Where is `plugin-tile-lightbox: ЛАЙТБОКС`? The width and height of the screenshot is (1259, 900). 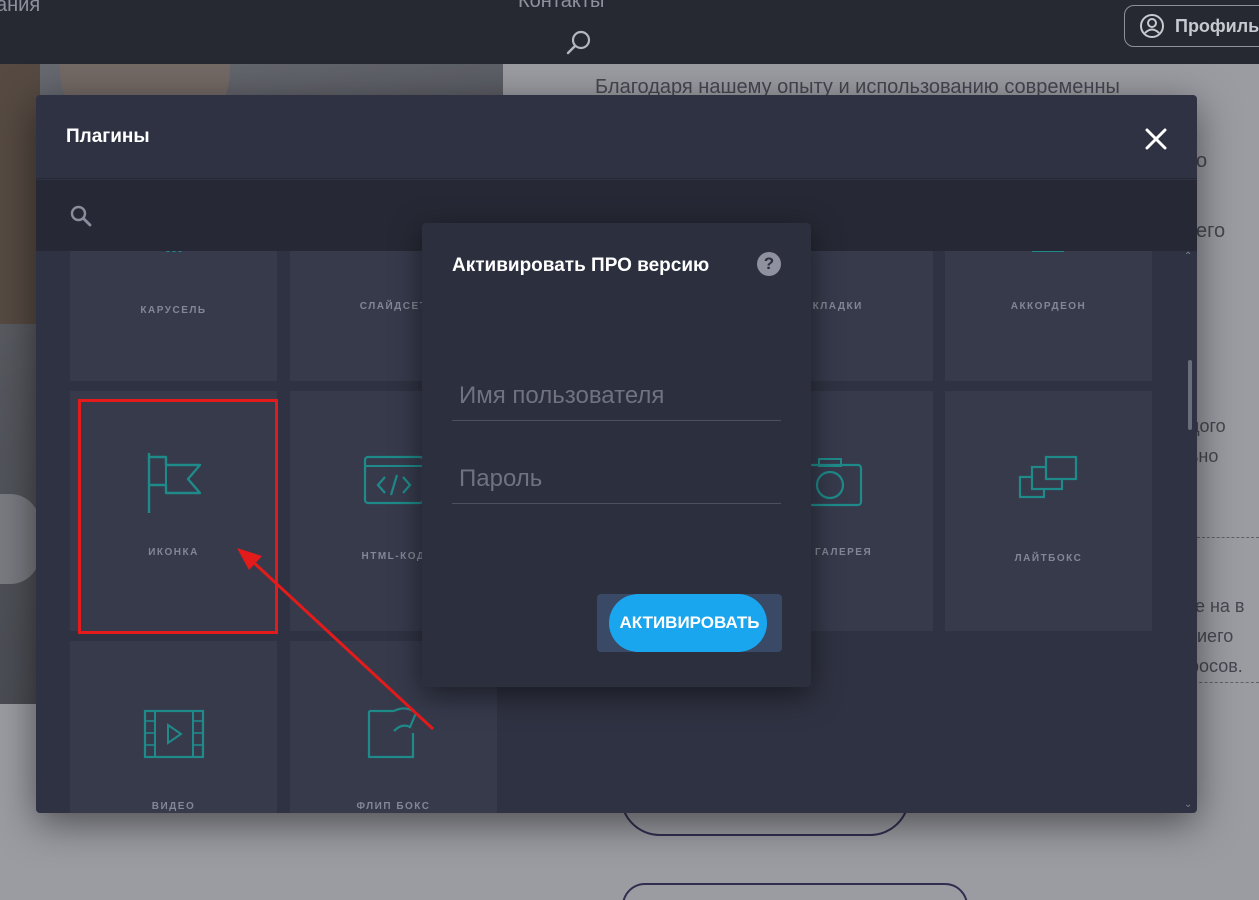
plugin-tile-lightbox: ЛАЙТБОКС is located at coordinates (1048, 511).